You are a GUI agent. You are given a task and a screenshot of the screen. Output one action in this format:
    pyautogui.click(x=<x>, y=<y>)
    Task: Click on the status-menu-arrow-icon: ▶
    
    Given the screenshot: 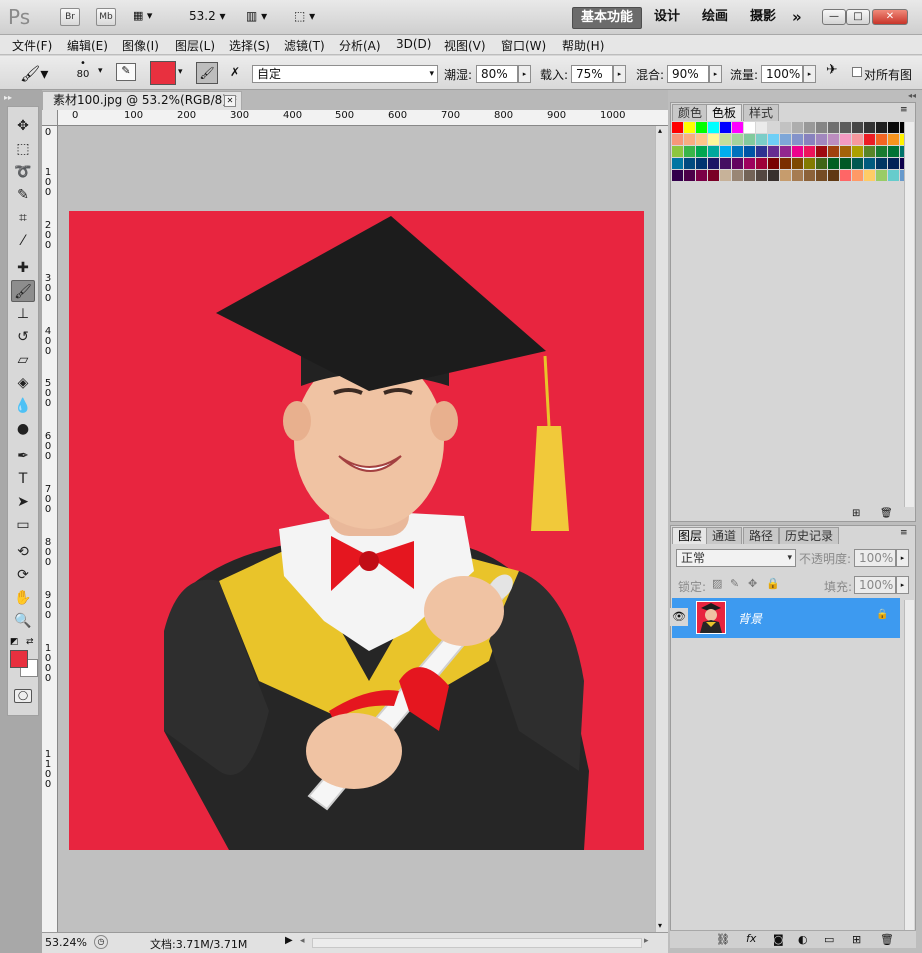 What is the action you would take?
    pyautogui.click(x=289, y=940)
    